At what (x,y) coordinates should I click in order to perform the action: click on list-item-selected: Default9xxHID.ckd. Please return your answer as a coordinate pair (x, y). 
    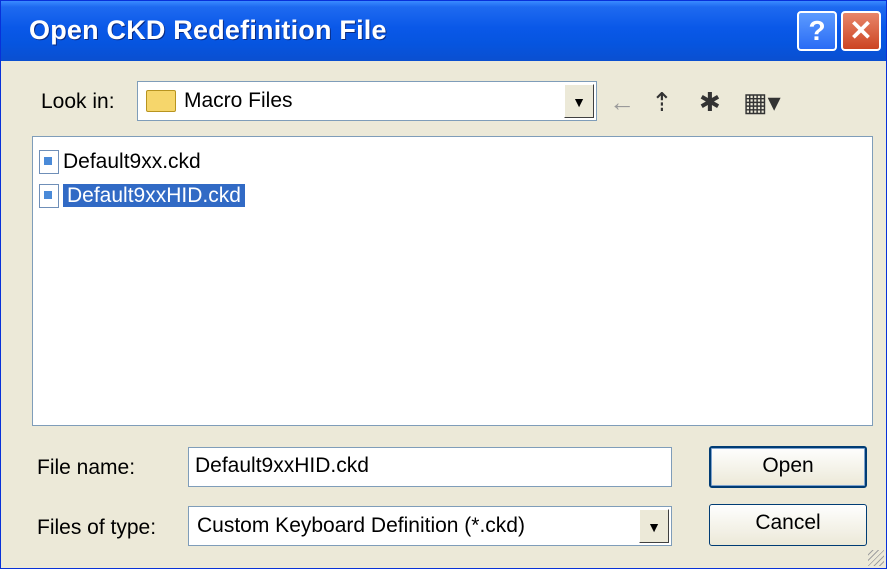
    Looking at the image, I should click on (142, 196).